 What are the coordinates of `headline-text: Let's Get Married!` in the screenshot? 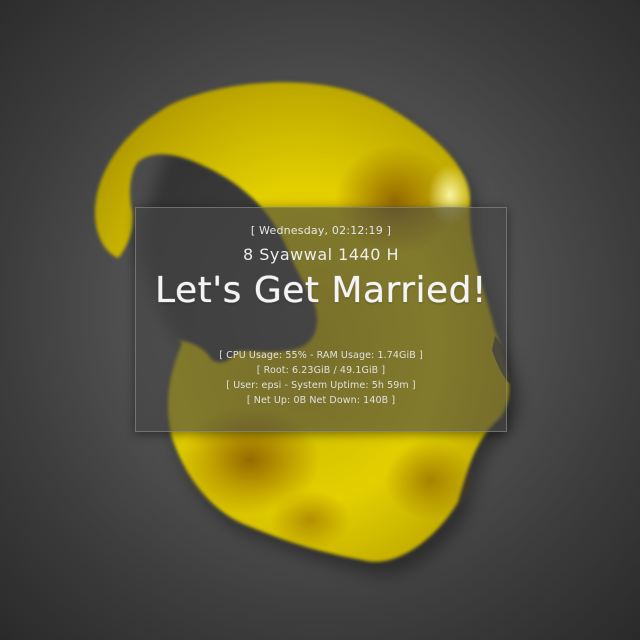 It's located at (321, 290).